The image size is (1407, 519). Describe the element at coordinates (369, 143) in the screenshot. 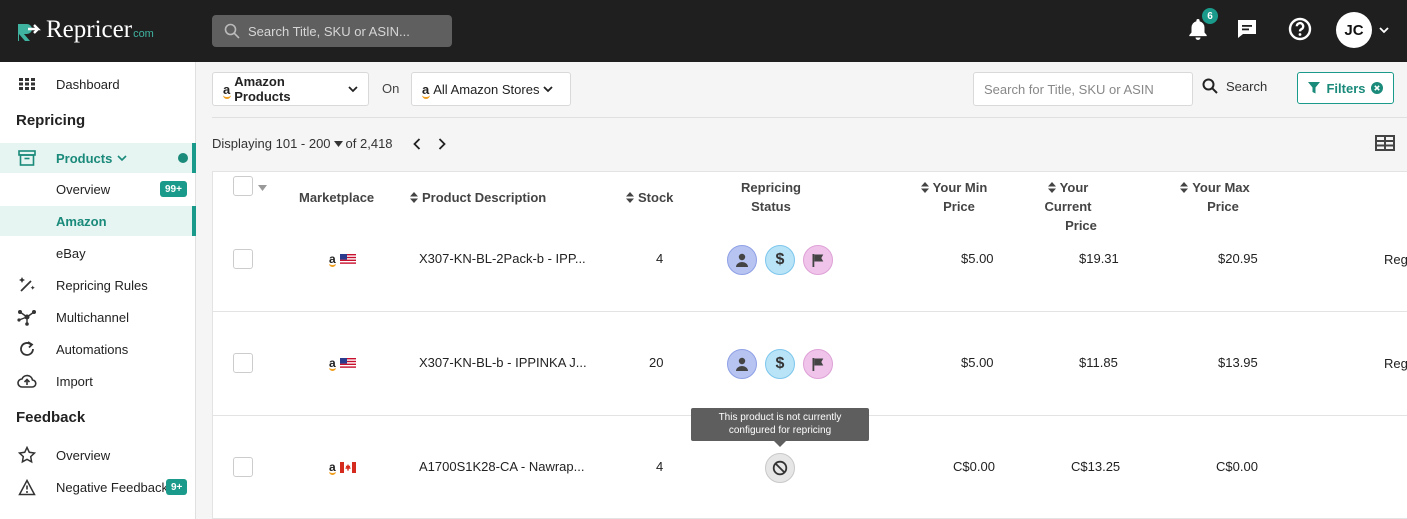

I see `pagination-total: of 2,418` at that location.